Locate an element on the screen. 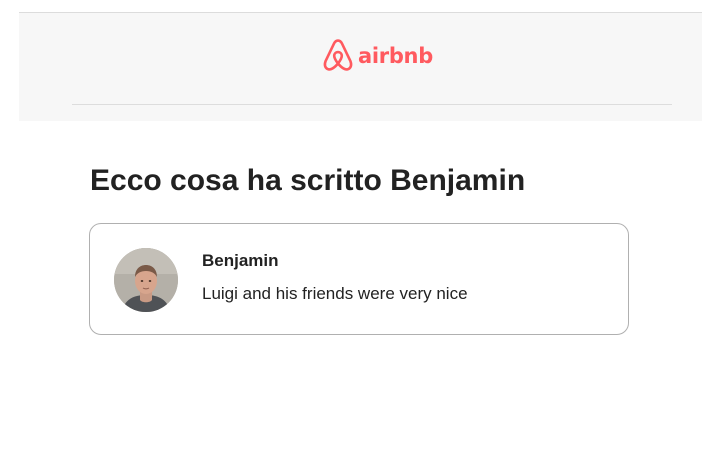 This screenshot has height=453, width=720. page-title: Ecco cosa ha scritto Benjamin is located at coordinates (308, 180).